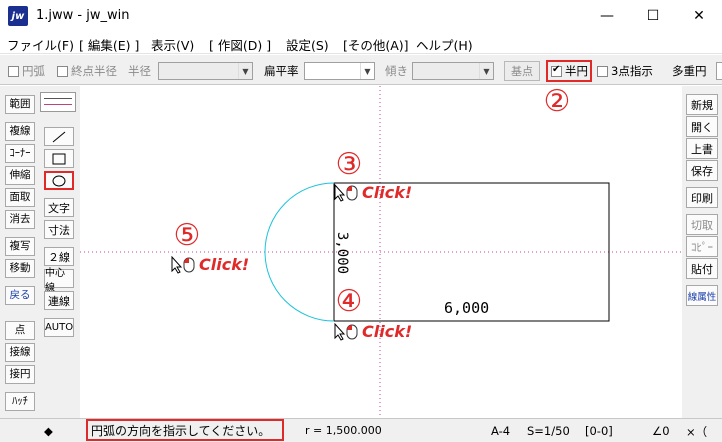 The width and height of the screenshot is (722, 442). What do you see at coordinates (187, 235) in the screenshot?
I see `callout-5: ⑤` at bounding box center [187, 235].